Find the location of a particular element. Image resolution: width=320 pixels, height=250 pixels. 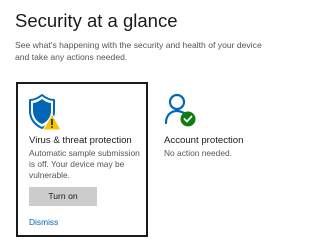

account-card-title: Account protection is located at coordinates (204, 140).